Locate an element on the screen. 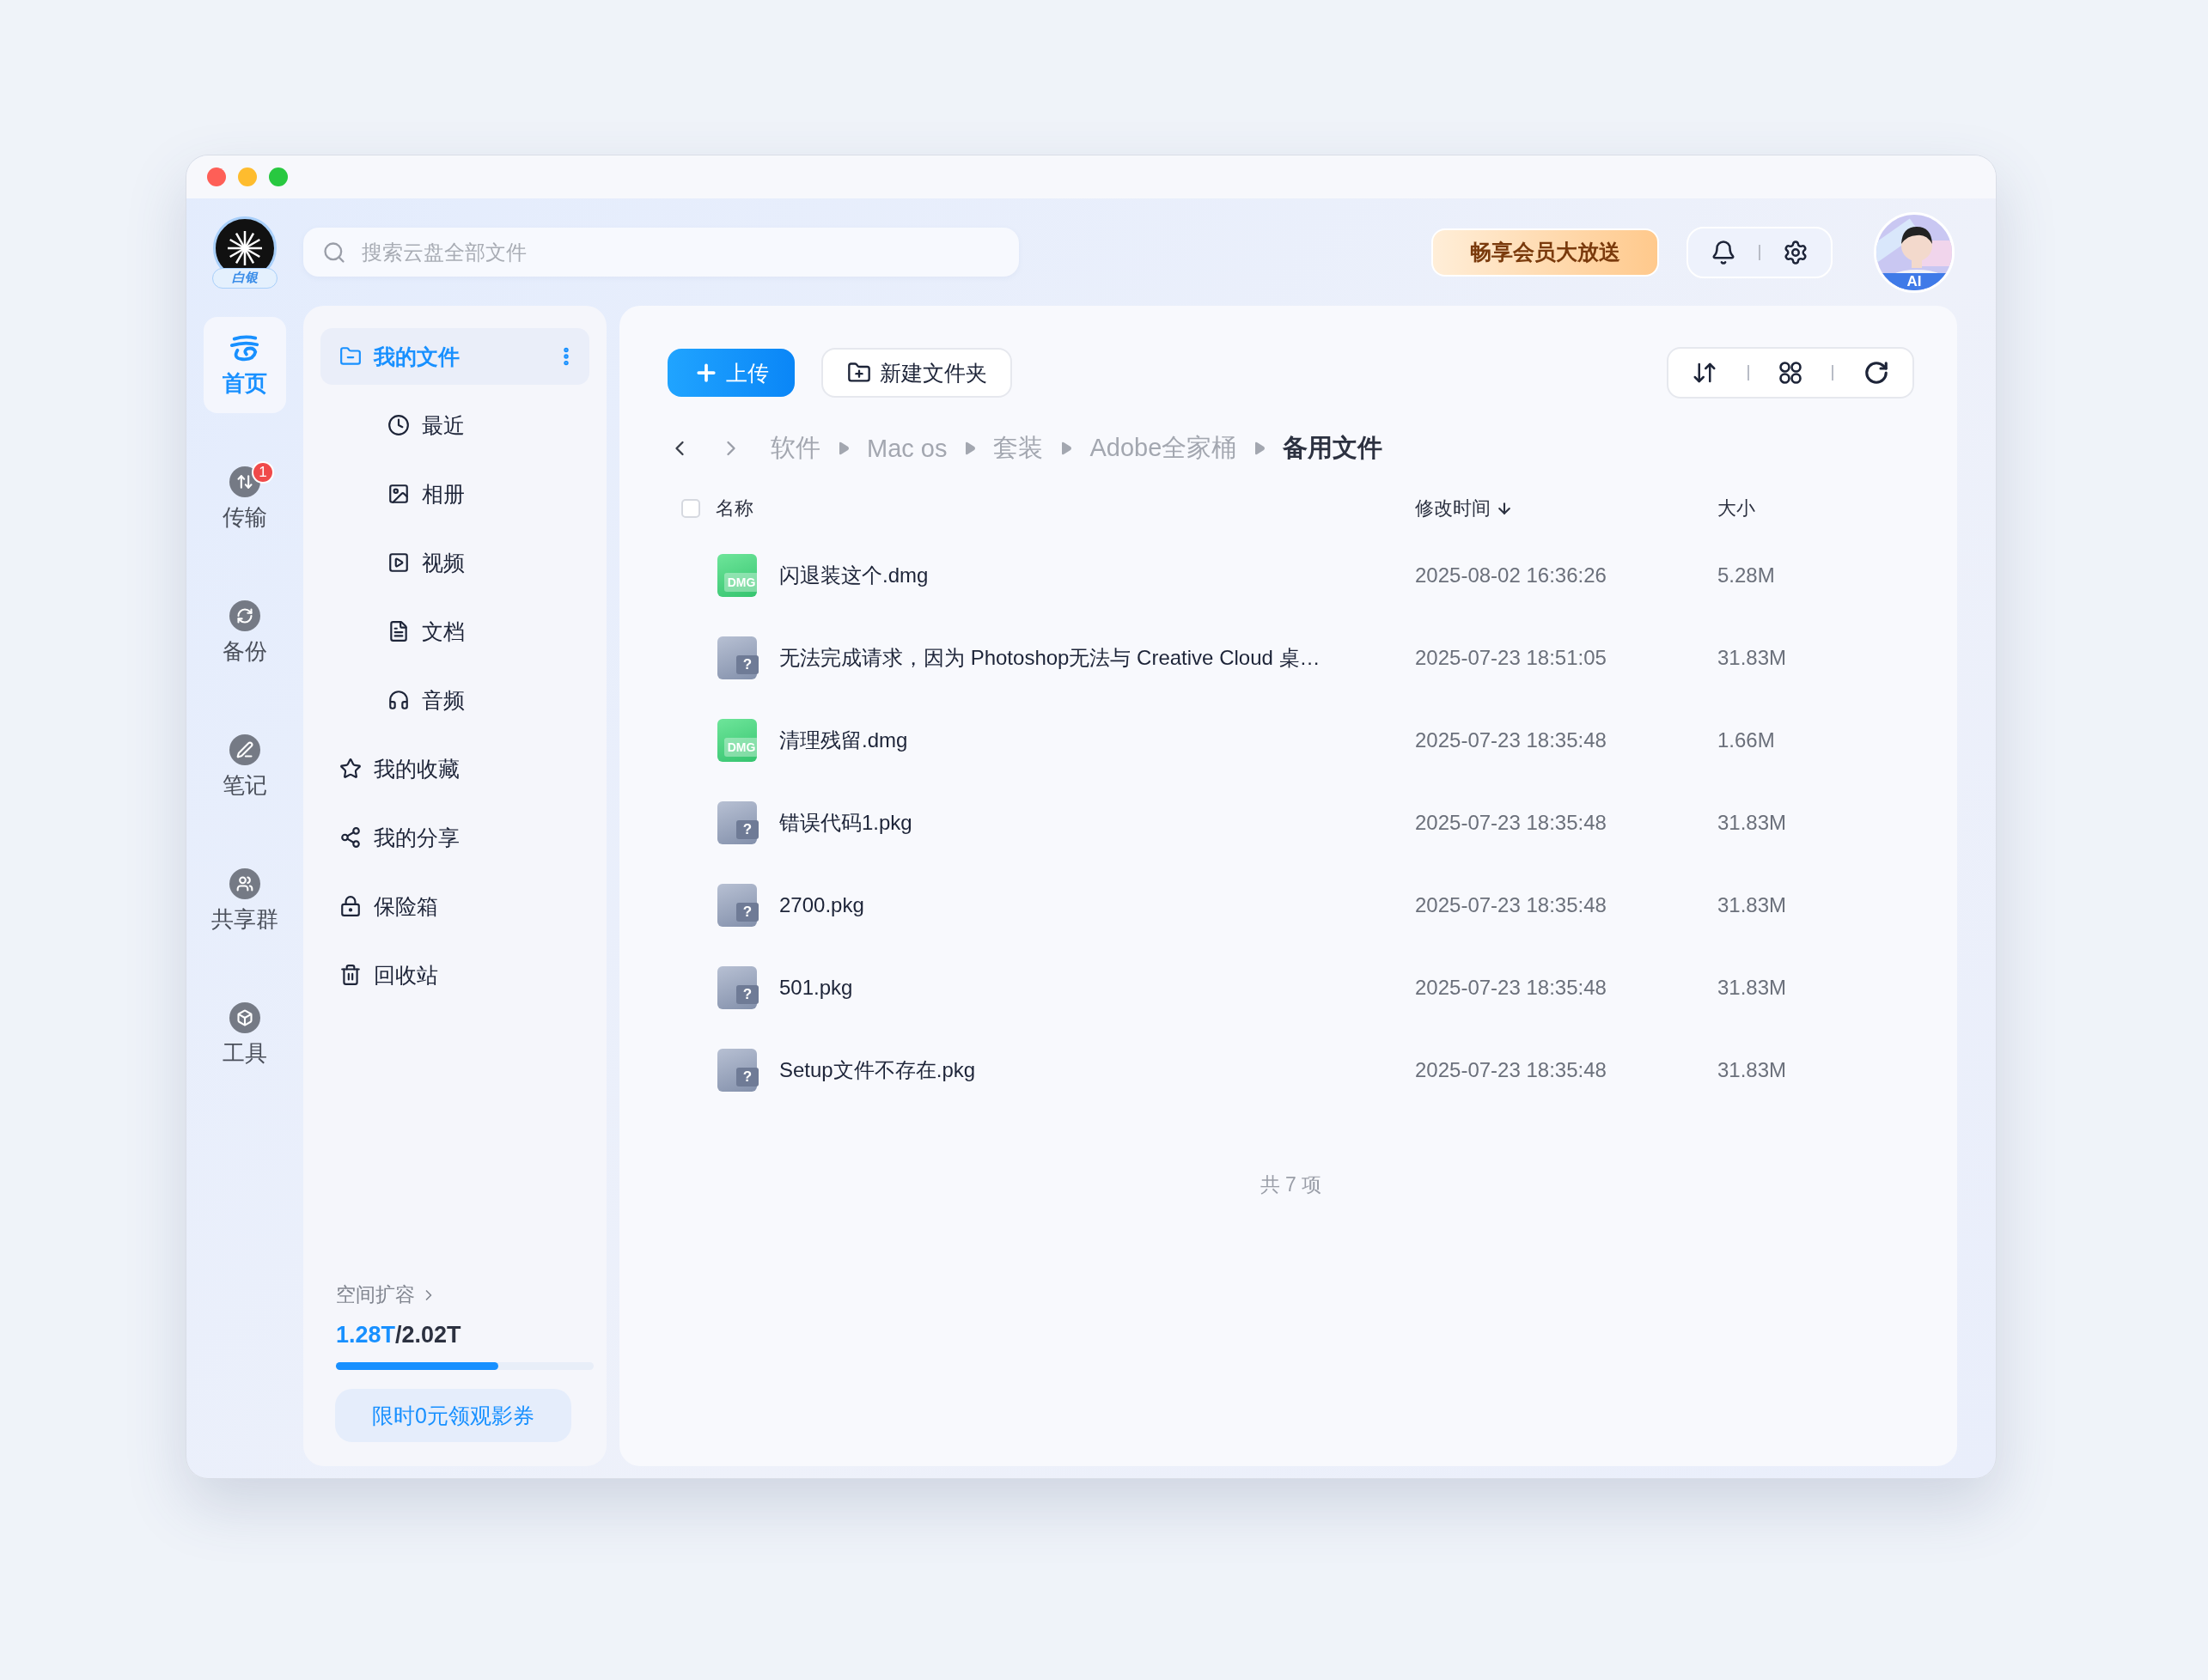  modified-time: 2025-07-23 18:51:05 is located at coordinates (1511, 658).